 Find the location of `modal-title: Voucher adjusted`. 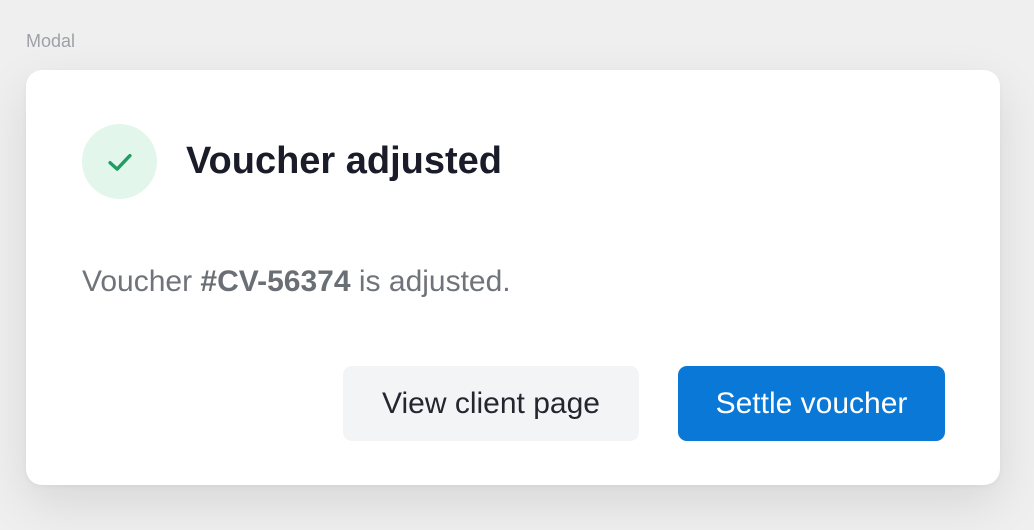

modal-title: Voucher adjusted is located at coordinates (344, 161).